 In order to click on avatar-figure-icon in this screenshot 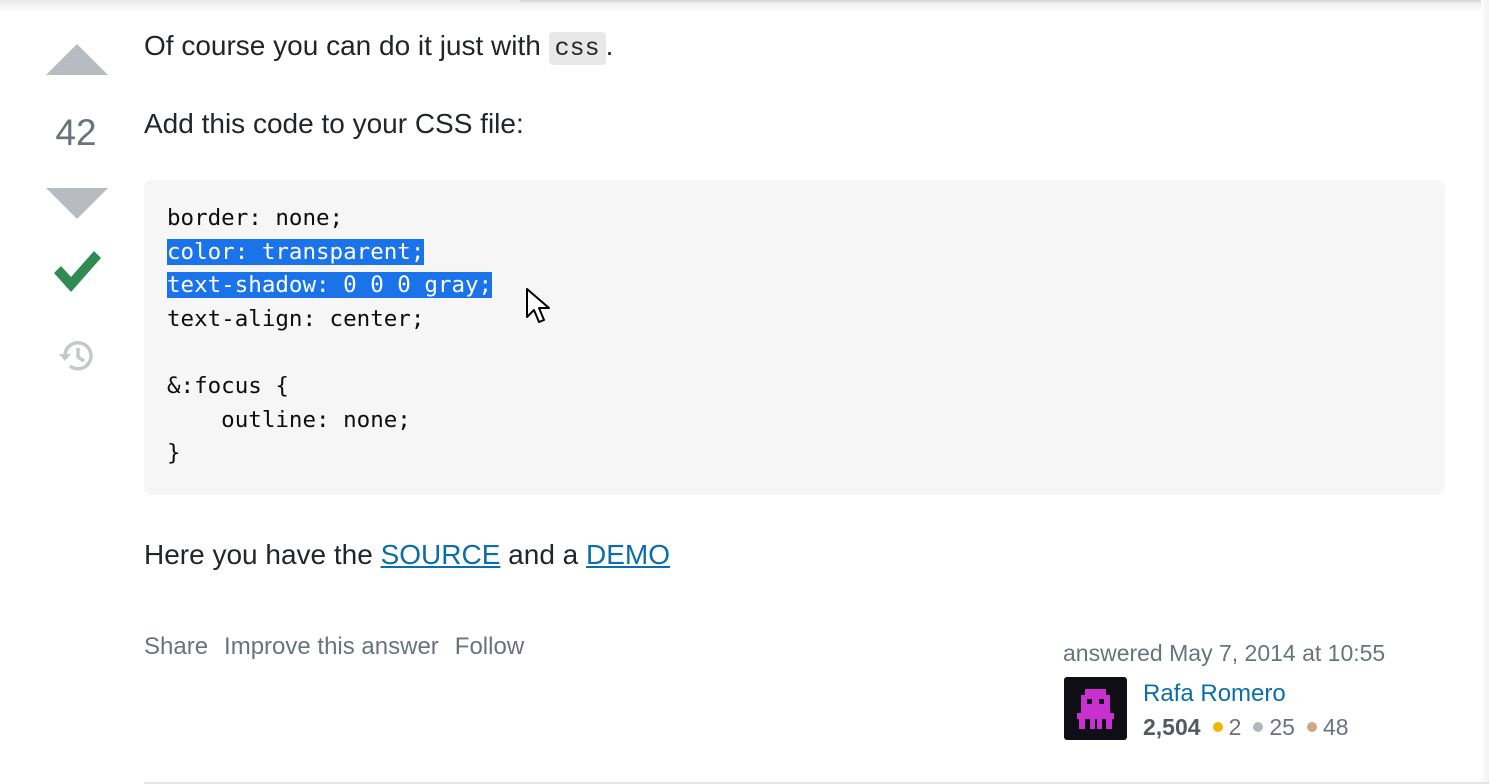, I will do `click(1095, 709)`.